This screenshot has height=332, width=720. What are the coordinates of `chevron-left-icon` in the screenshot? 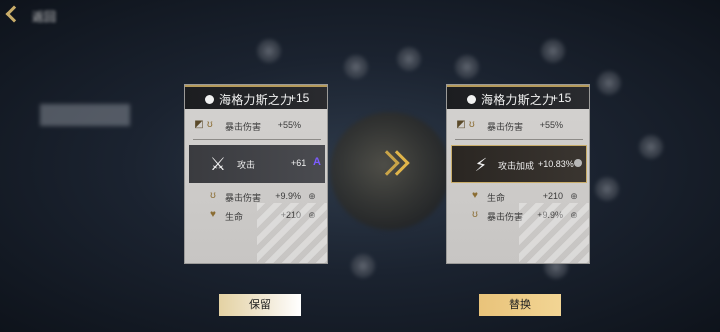 It's located at (14, 14).